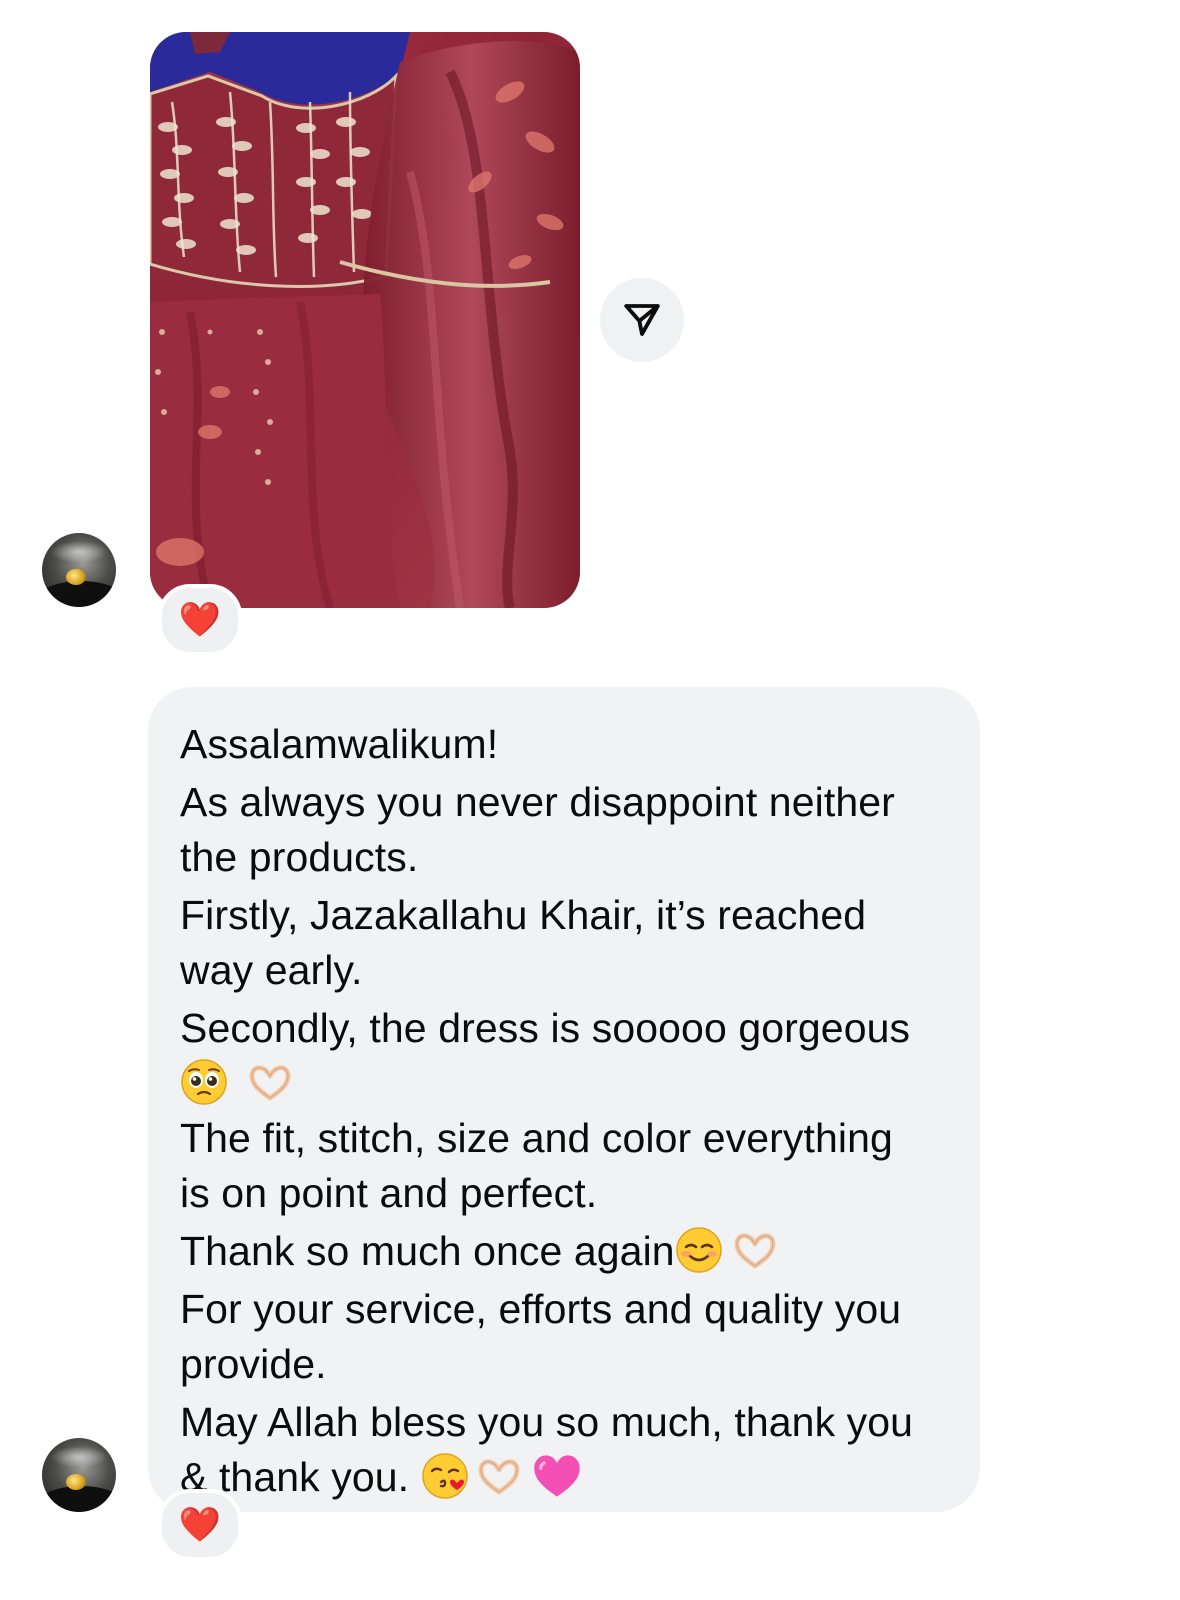  I want to click on pleading-face-icon, so click(204, 1082).